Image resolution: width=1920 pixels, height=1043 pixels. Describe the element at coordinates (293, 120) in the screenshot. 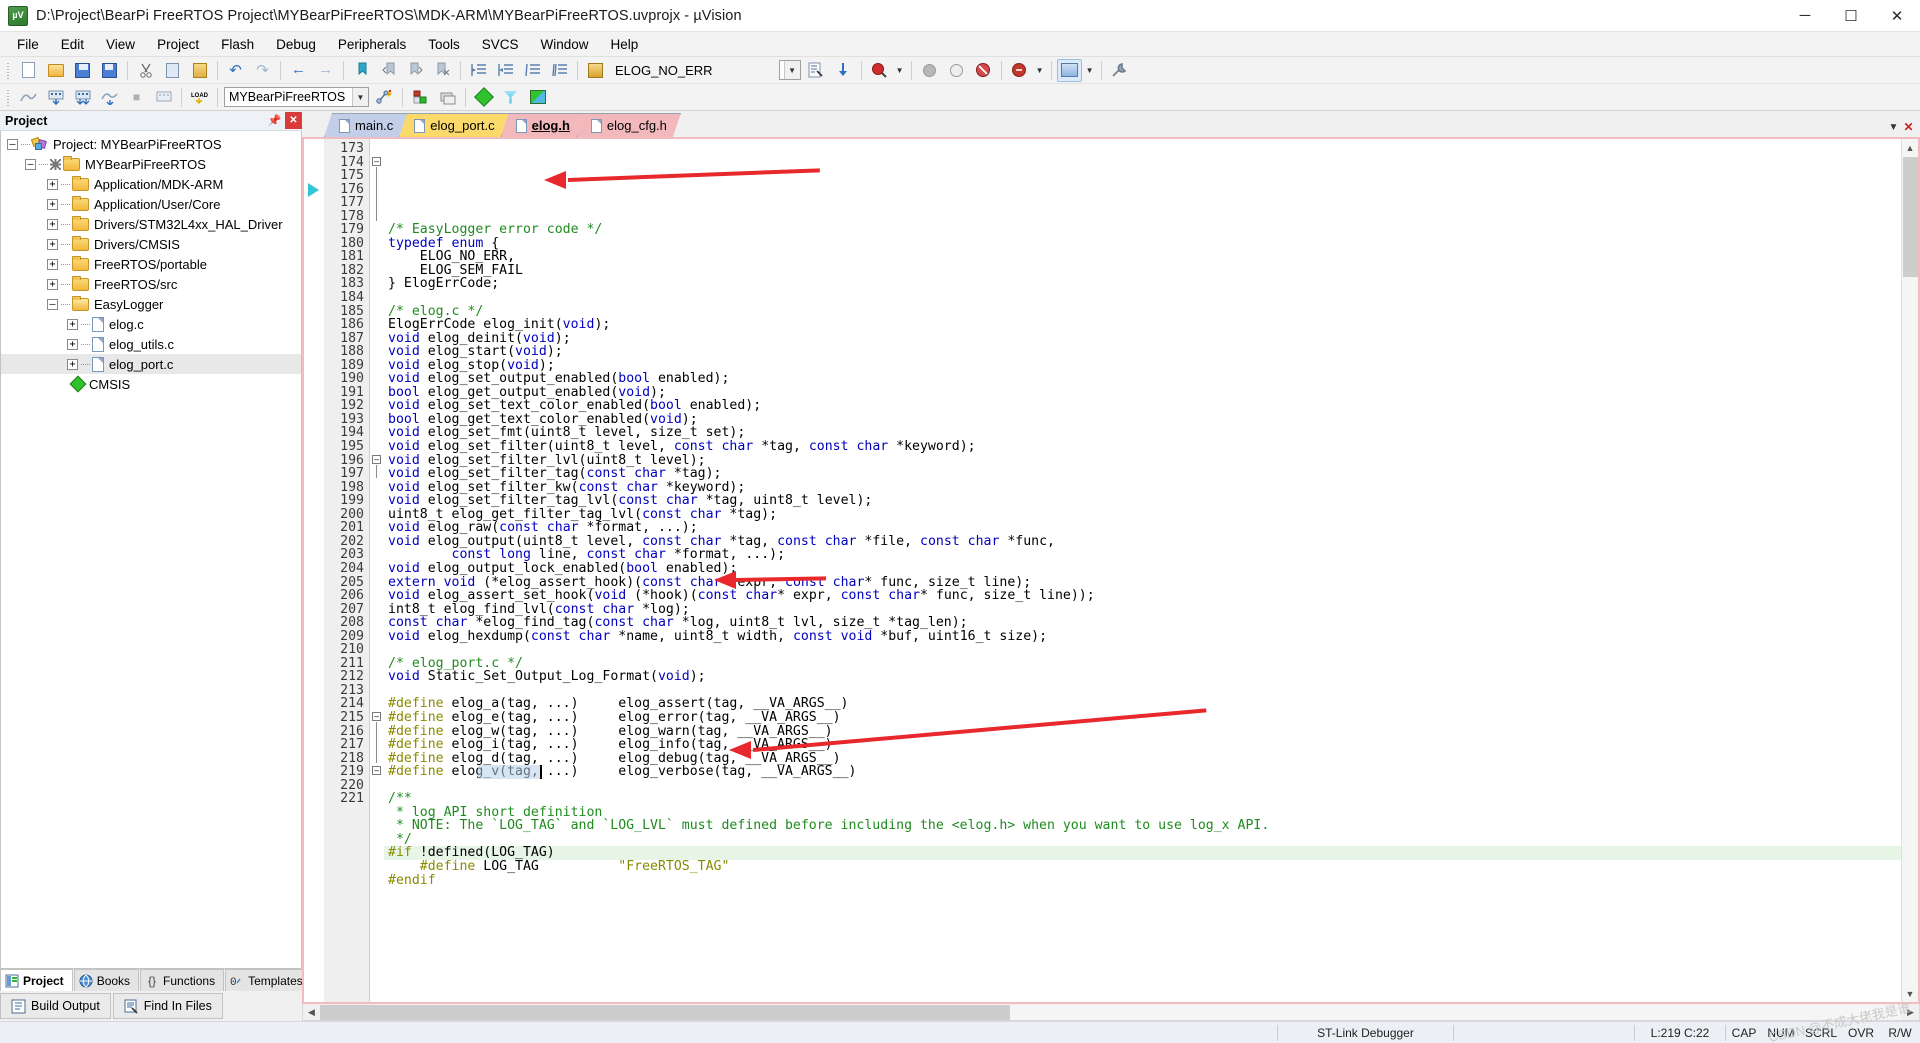

I see `close-icon: ✕` at that location.